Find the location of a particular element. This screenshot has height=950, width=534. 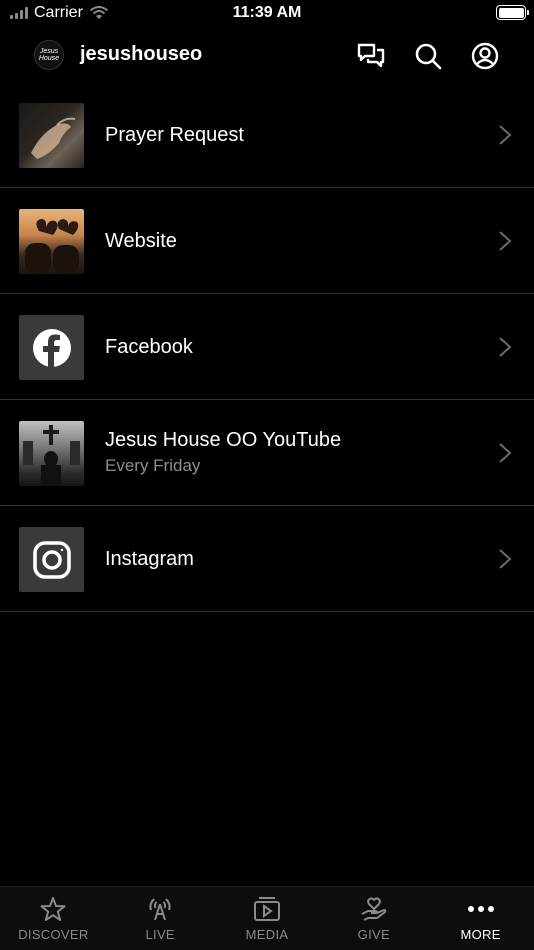

tab-media: MEDIA is located at coordinates (267, 918).